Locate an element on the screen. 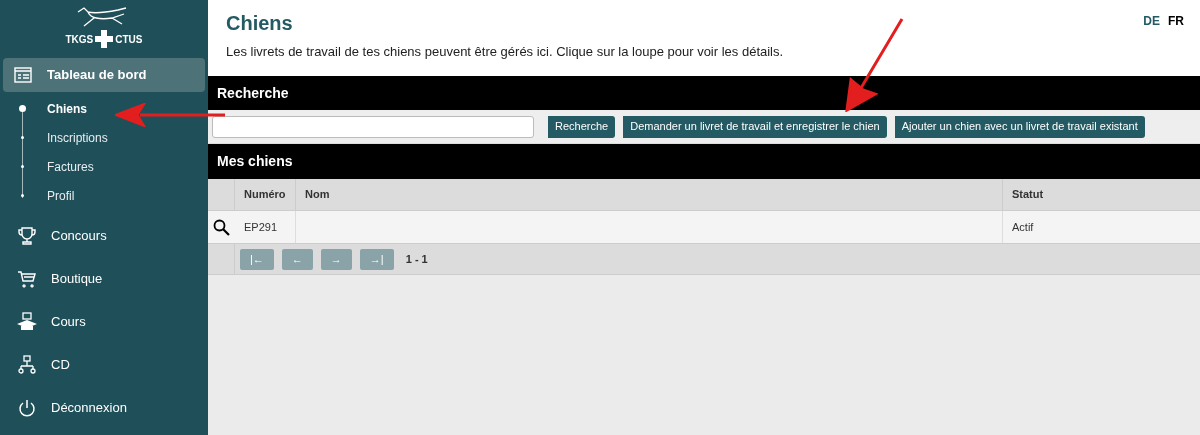  column-header: Statut is located at coordinates (1028, 195).